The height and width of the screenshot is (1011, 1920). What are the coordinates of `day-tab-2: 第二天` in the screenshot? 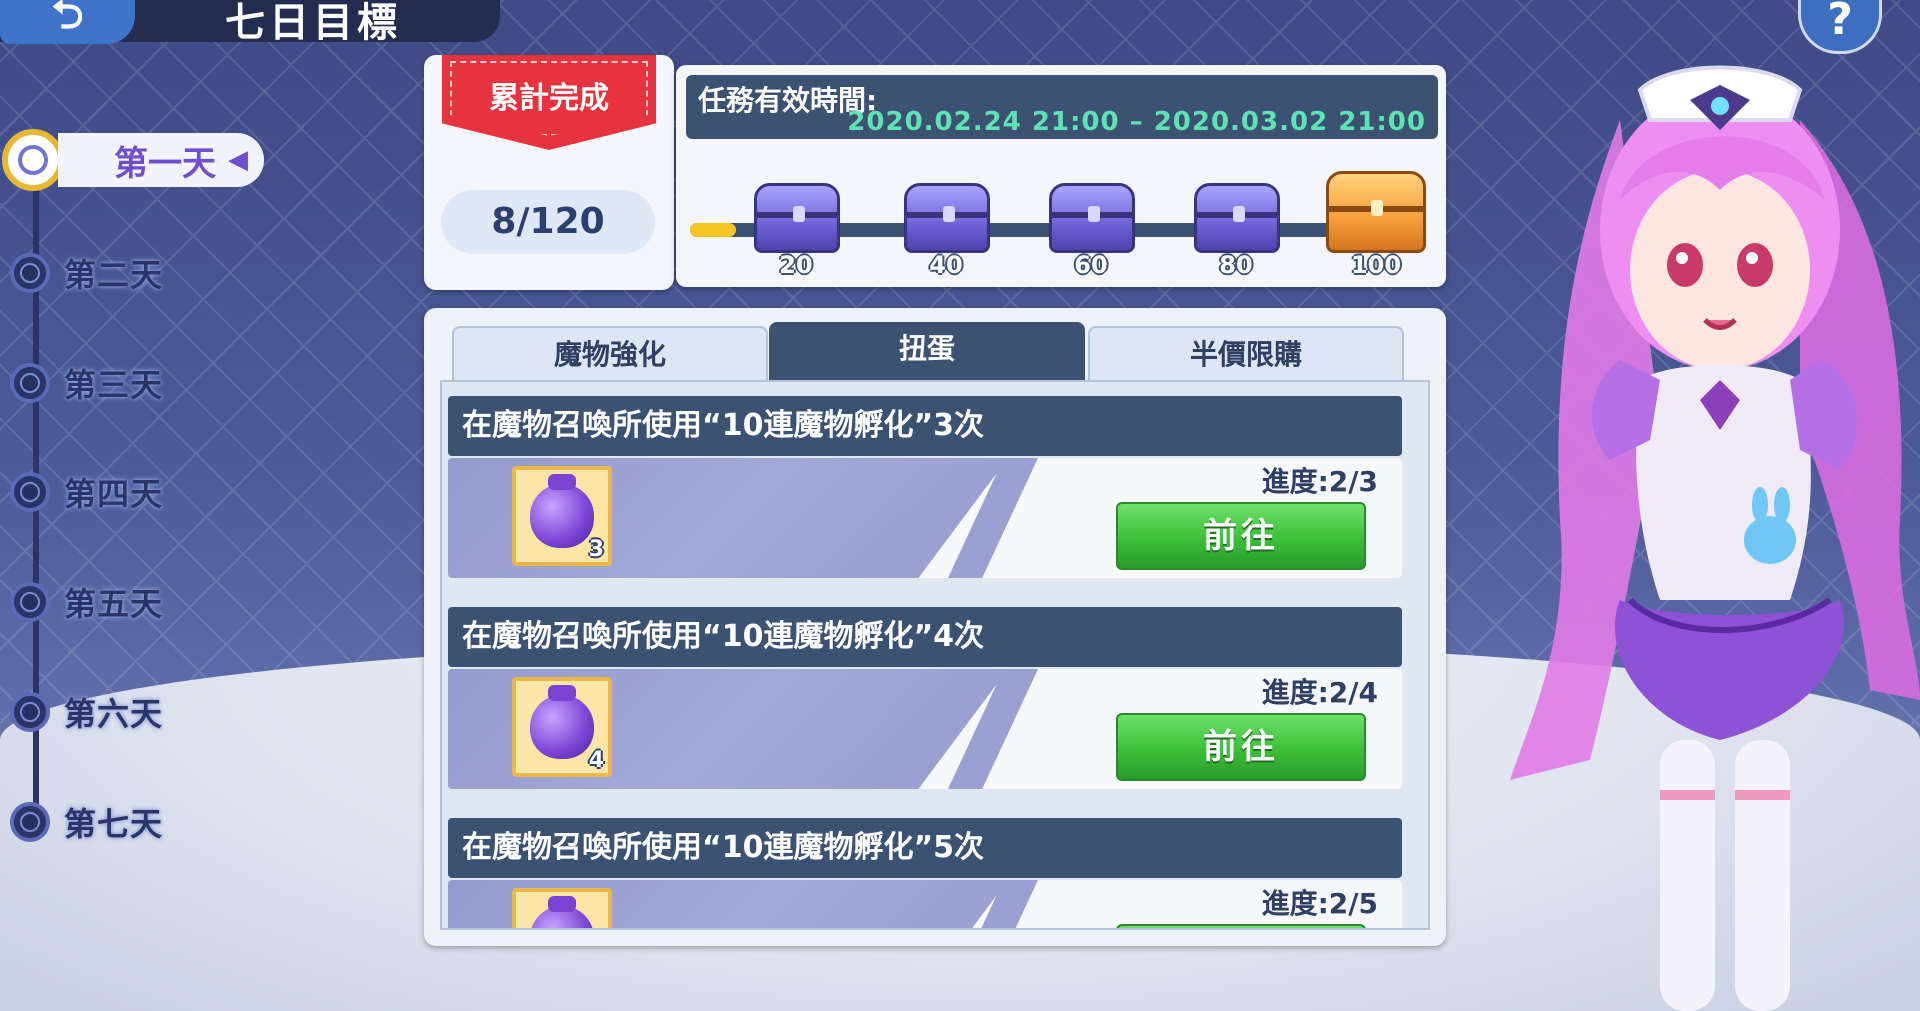 It's located at (86, 273).